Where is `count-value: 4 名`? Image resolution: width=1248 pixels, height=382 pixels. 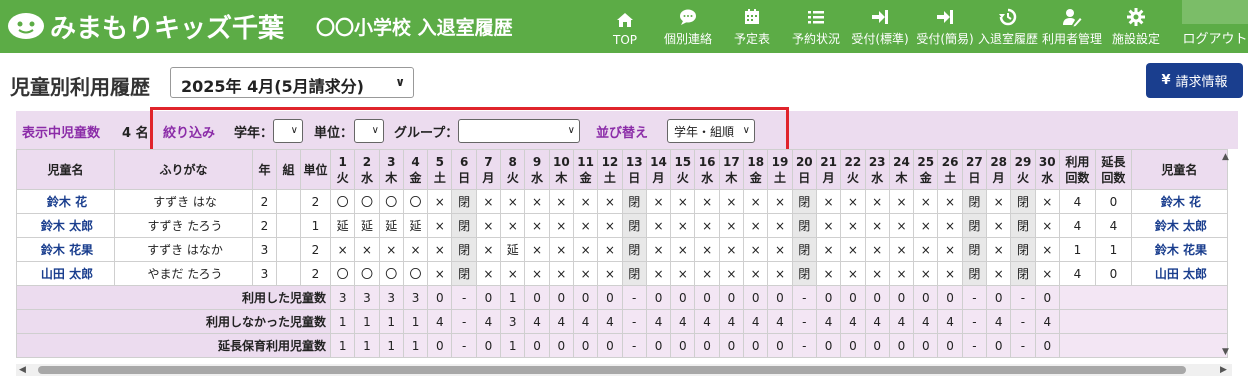
count-value: 4 名 is located at coordinates (135, 133).